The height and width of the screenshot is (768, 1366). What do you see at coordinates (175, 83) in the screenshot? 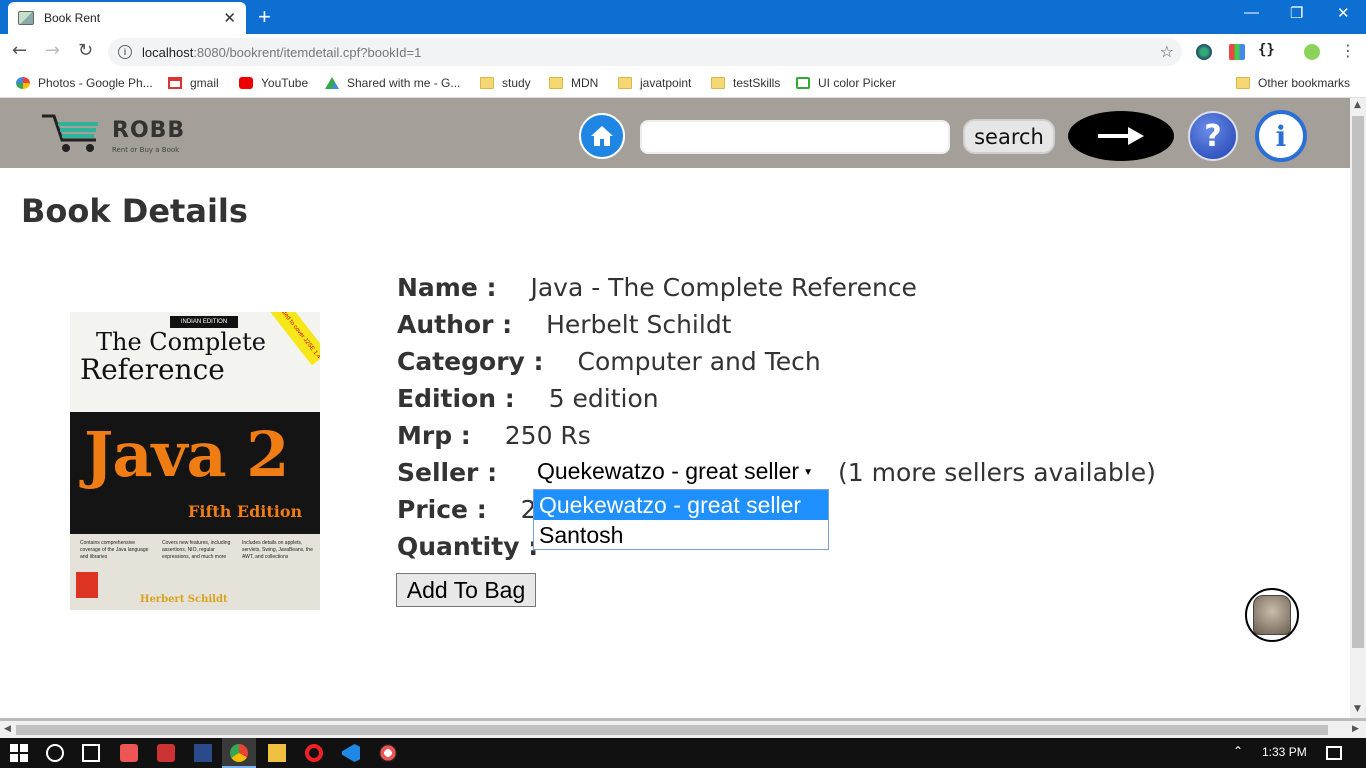
I see `gmail-icon` at bounding box center [175, 83].